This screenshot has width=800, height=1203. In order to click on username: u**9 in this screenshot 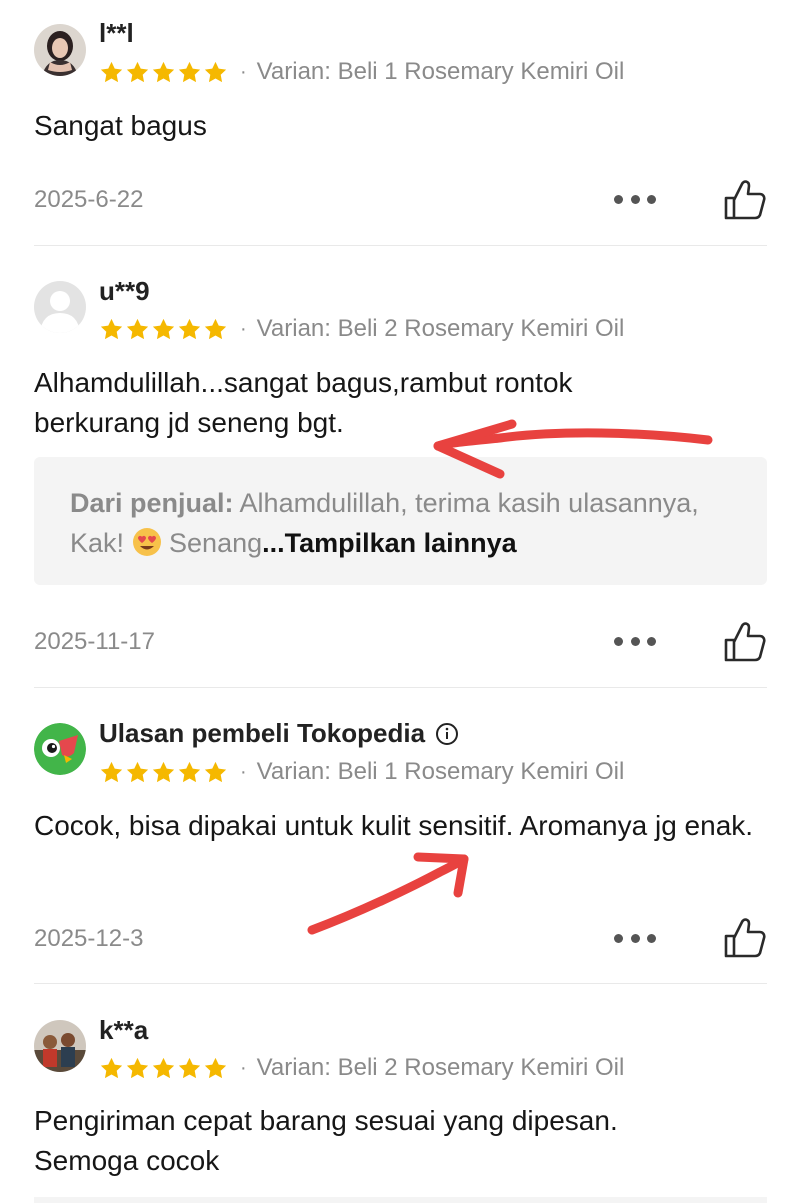, I will do `click(124, 291)`.